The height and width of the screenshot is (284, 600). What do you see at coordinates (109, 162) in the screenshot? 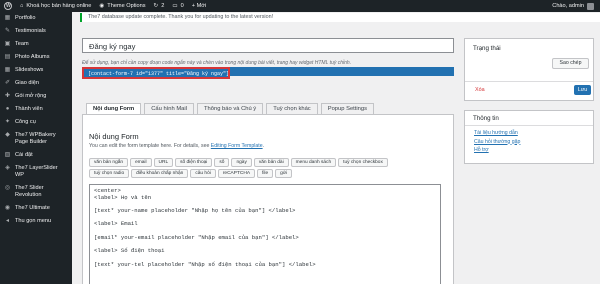
I see `tag-generator-button: văn bản ngắn` at bounding box center [109, 162].